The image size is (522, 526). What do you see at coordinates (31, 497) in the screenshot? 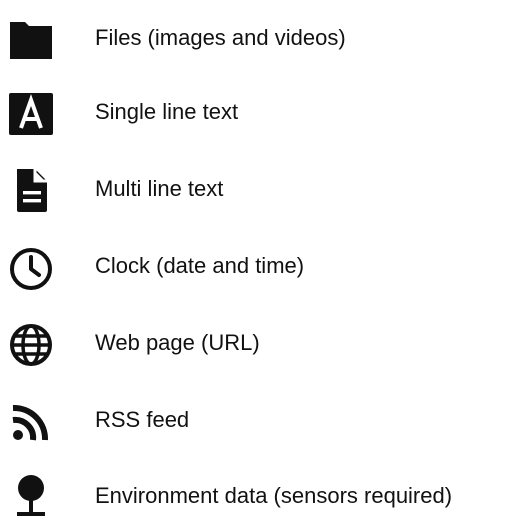
I see `sensor-pin-icon` at bounding box center [31, 497].